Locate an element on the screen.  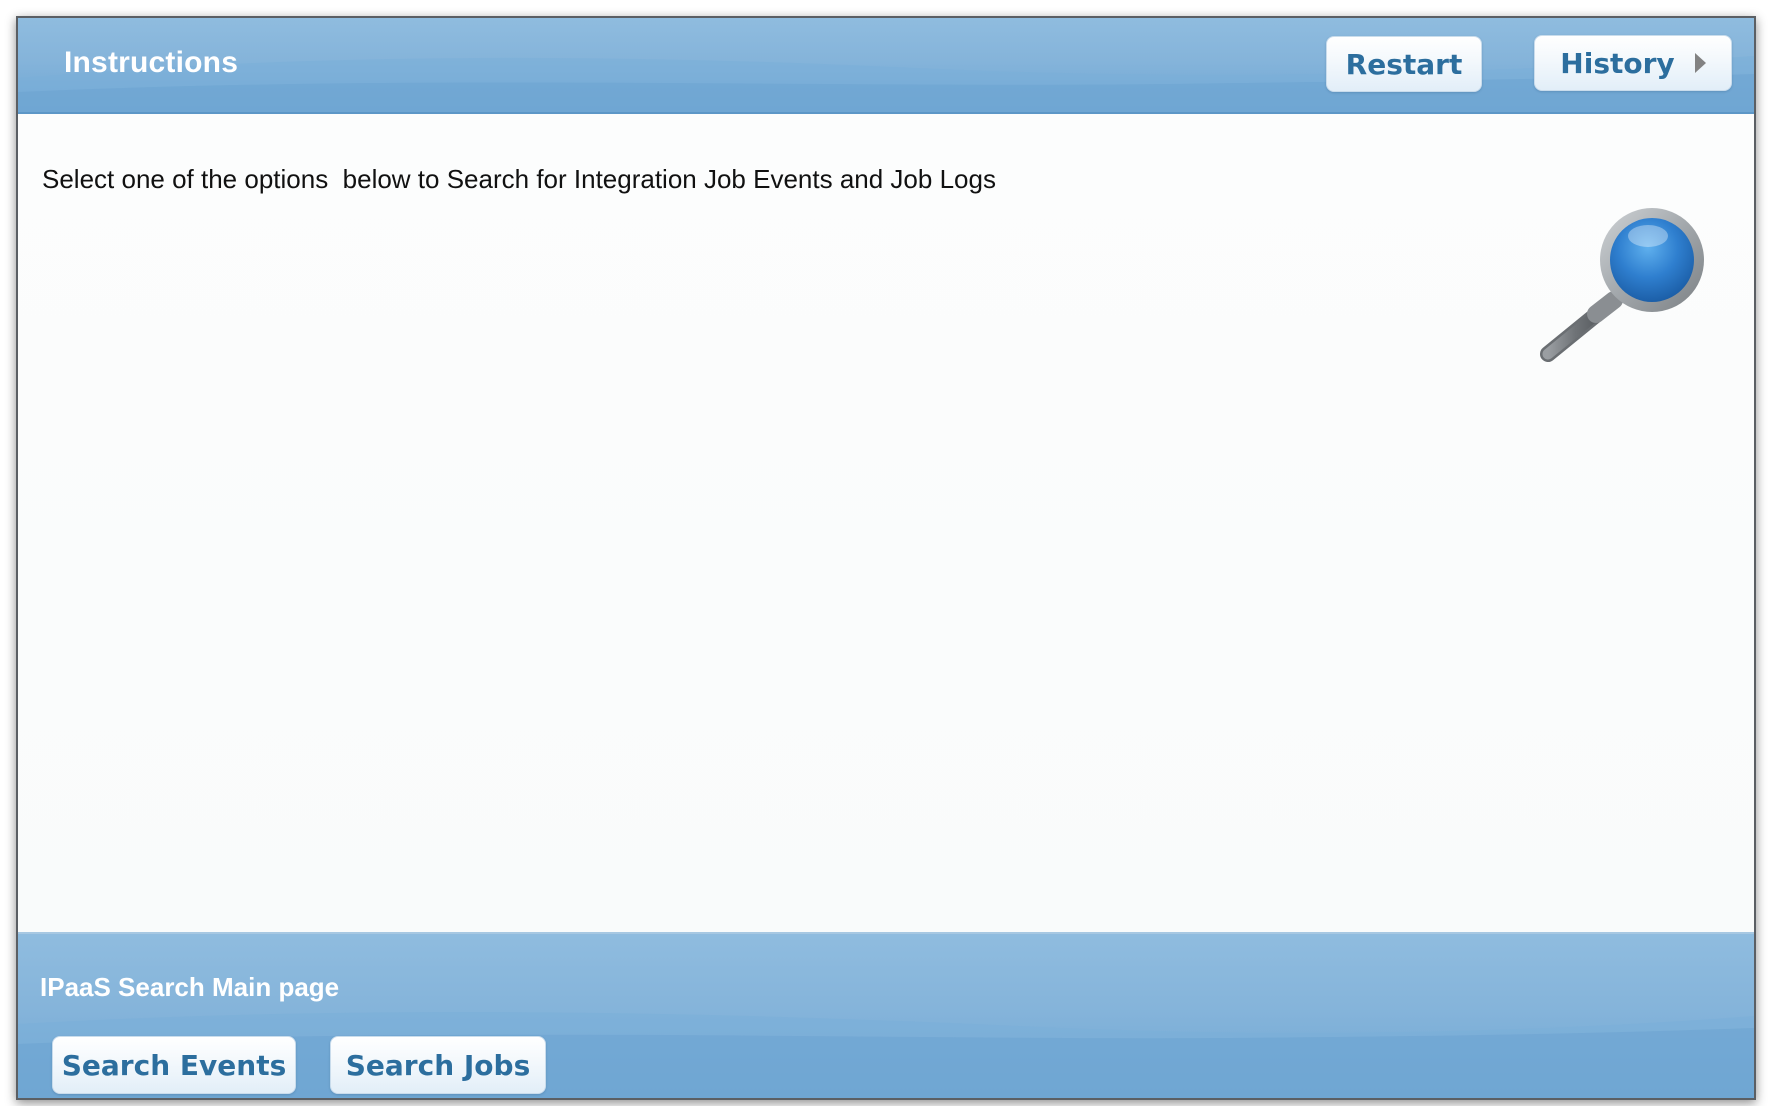
restart-button: Restart is located at coordinates (1404, 64).